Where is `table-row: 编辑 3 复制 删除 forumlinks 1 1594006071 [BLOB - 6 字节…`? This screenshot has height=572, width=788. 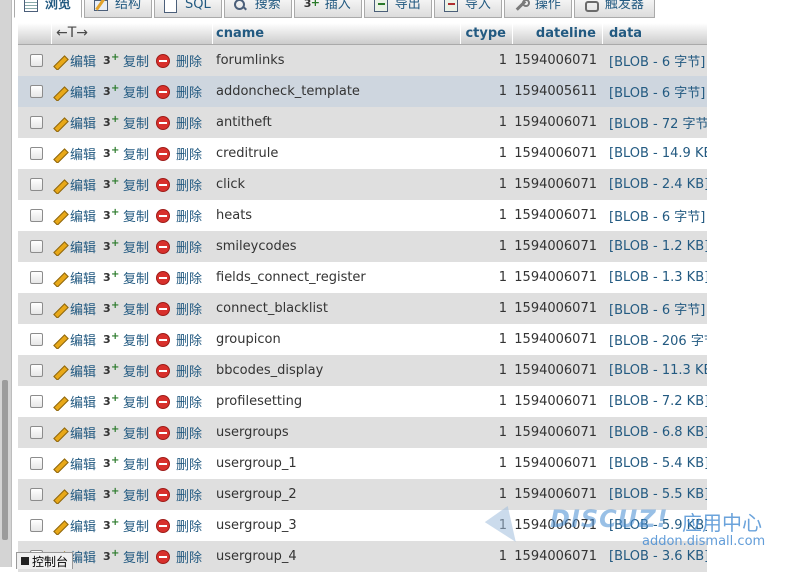 table-row: 编辑 3 复制 删除 forumlinks 1 1594006071 [BLOB - 6 字节… is located at coordinates (362, 60).